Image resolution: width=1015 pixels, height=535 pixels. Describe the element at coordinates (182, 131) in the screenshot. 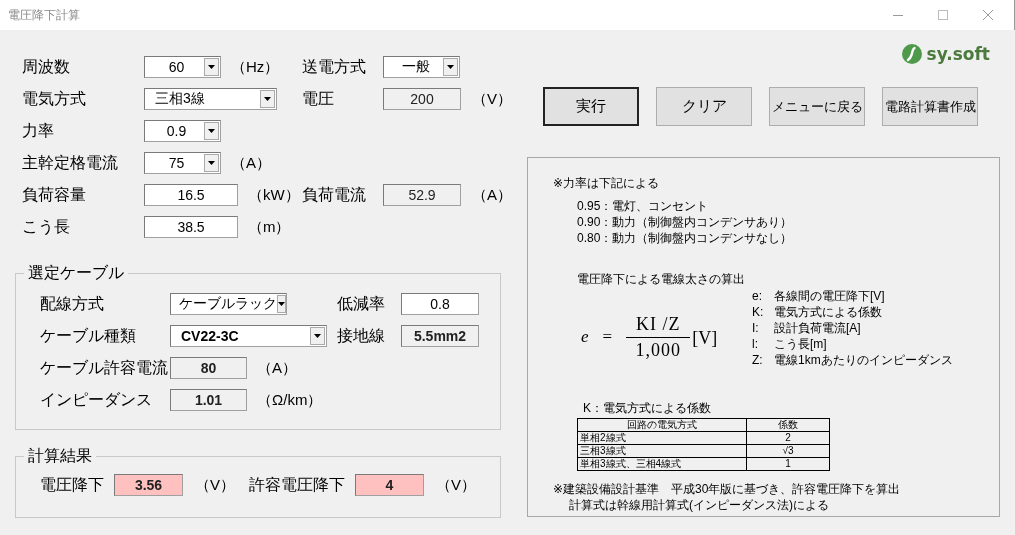

I see `dropdown: 0.9` at that location.